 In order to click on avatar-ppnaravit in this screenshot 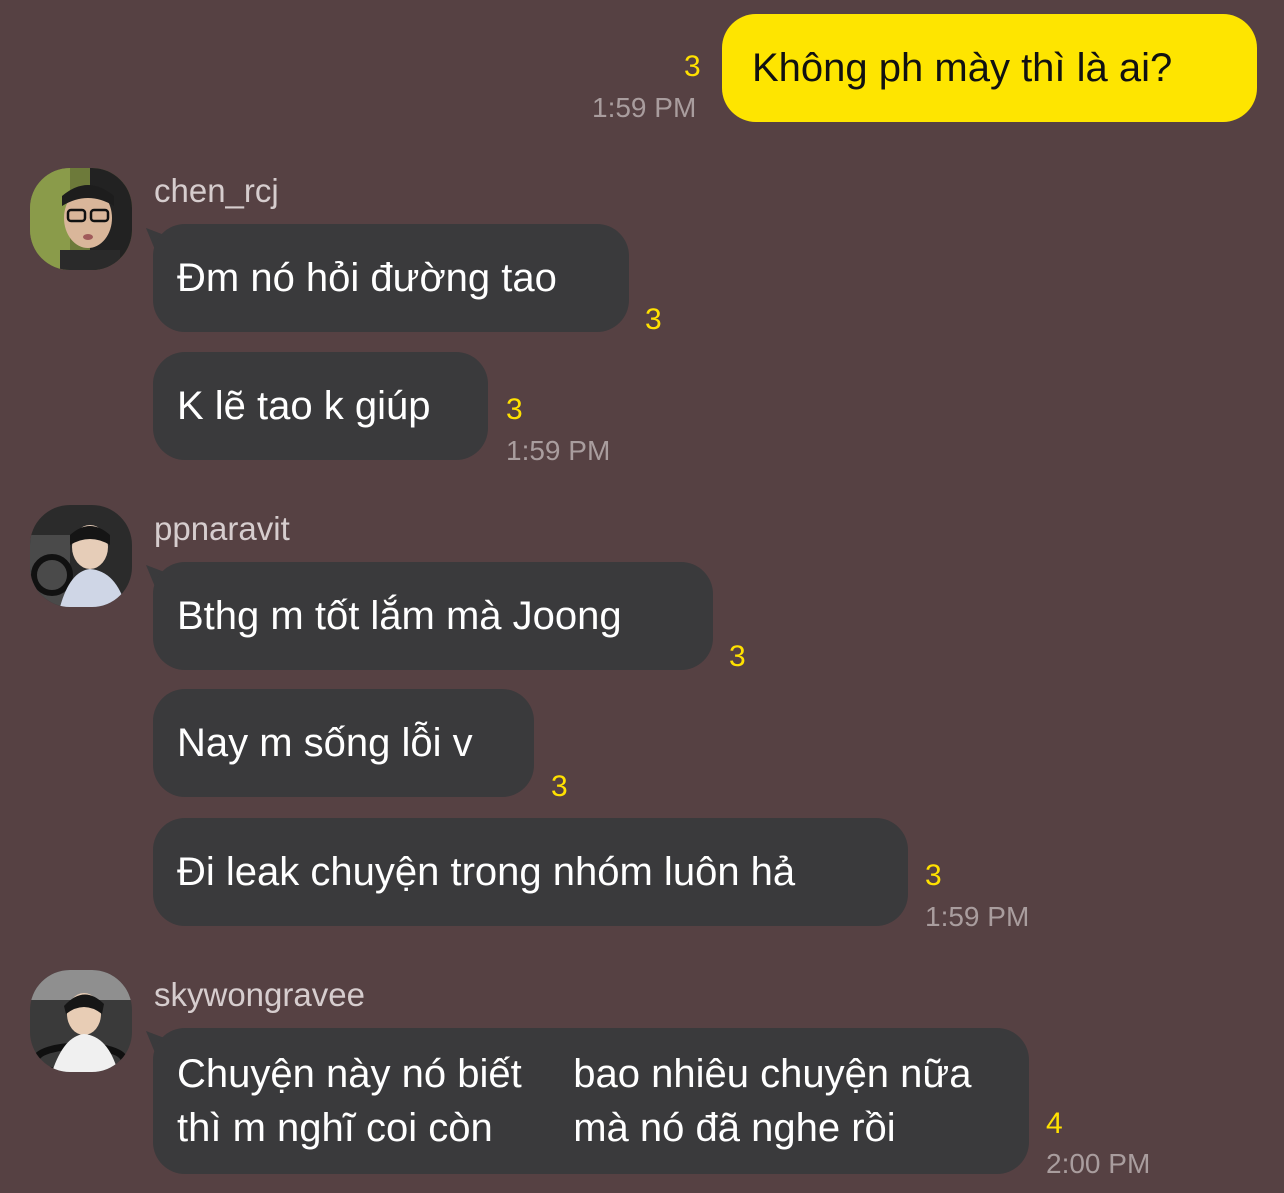, I will do `click(81, 556)`.